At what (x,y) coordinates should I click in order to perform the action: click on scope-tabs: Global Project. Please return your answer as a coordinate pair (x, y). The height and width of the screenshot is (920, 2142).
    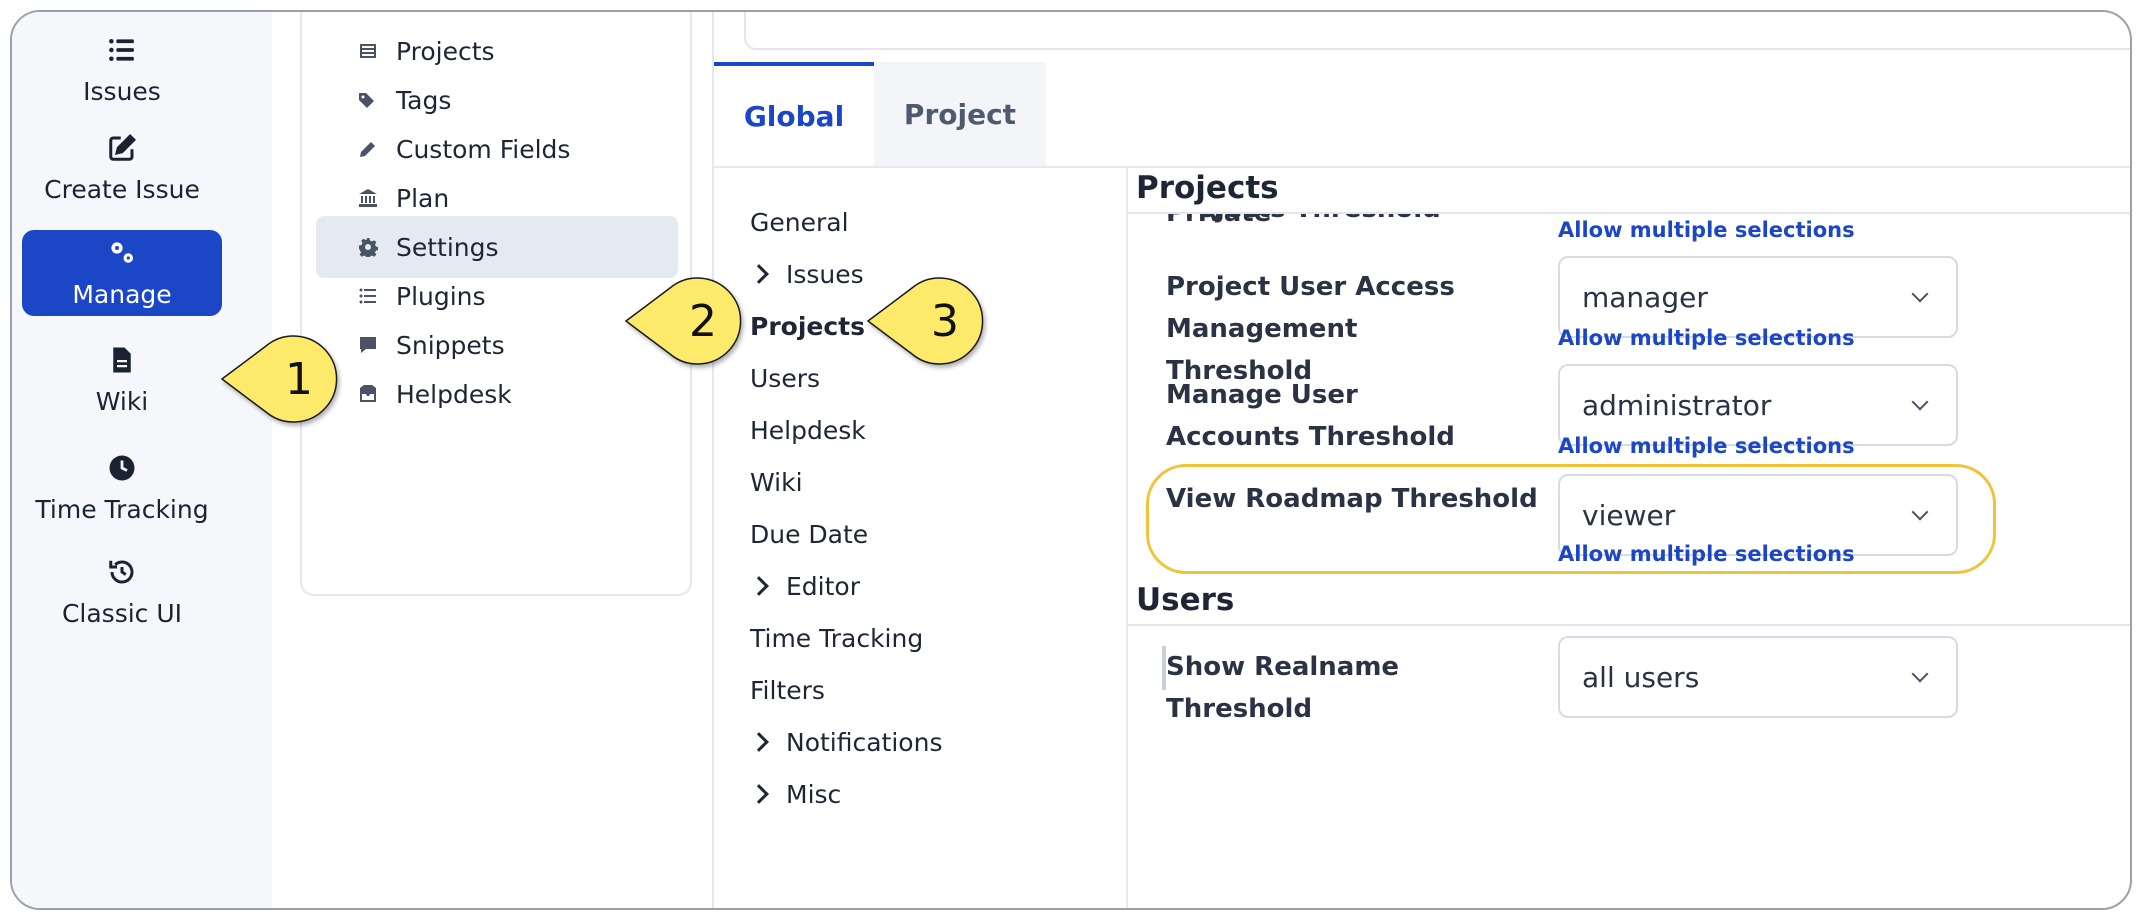
    Looking at the image, I should click on (880, 114).